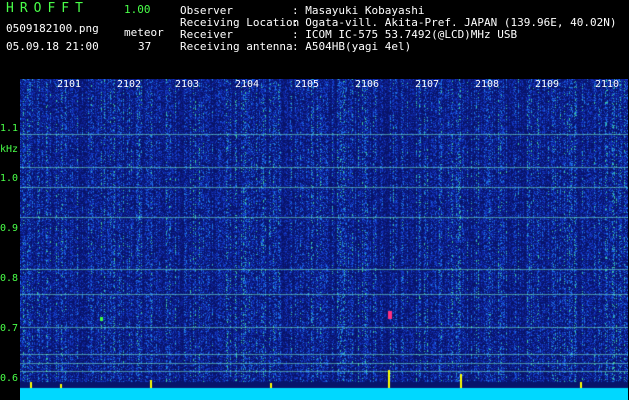 Image resolution: width=629 pixels, height=400 pixels. Describe the element at coordinates (52, 28) in the screenshot. I see `file-name: 0509182100.png` at that location.